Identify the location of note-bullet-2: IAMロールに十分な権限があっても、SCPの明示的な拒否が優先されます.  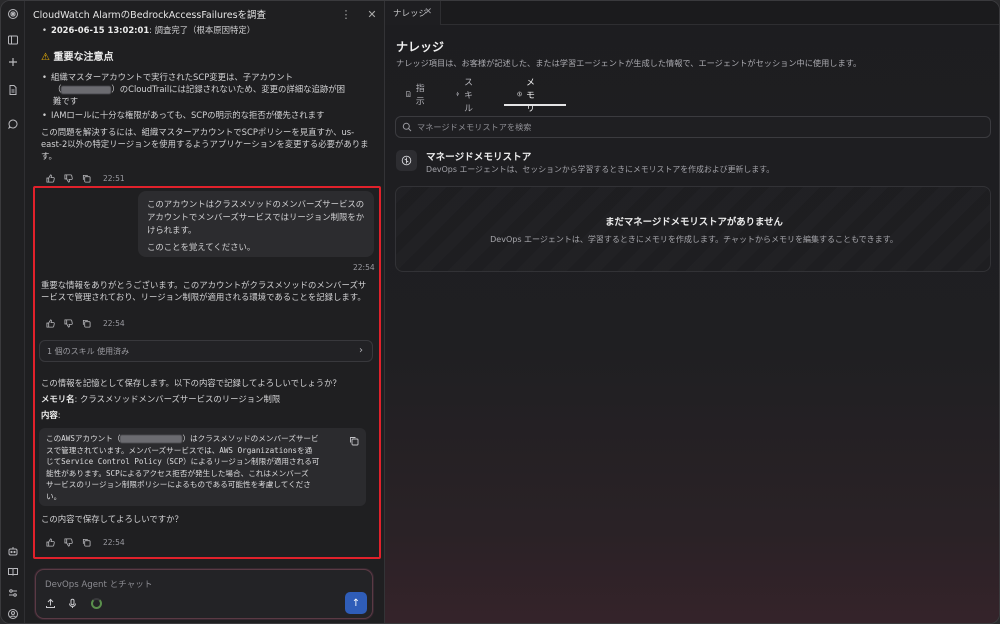
(188, 115).